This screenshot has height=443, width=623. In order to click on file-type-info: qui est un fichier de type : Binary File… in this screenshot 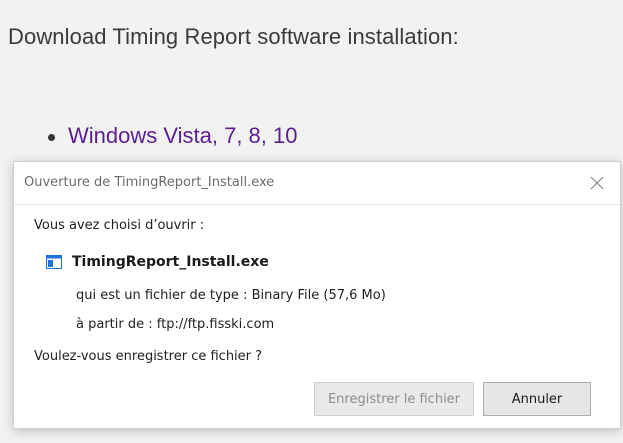, I will do `click(231, 295)`.